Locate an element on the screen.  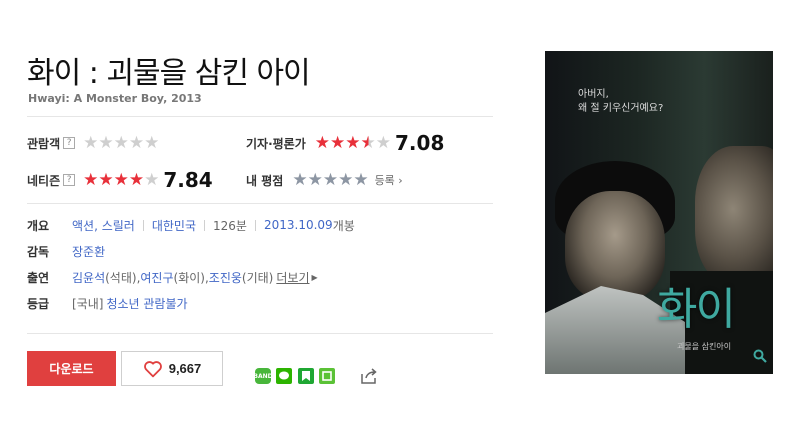
magnifier-icon is located at coordinates (760, 356).